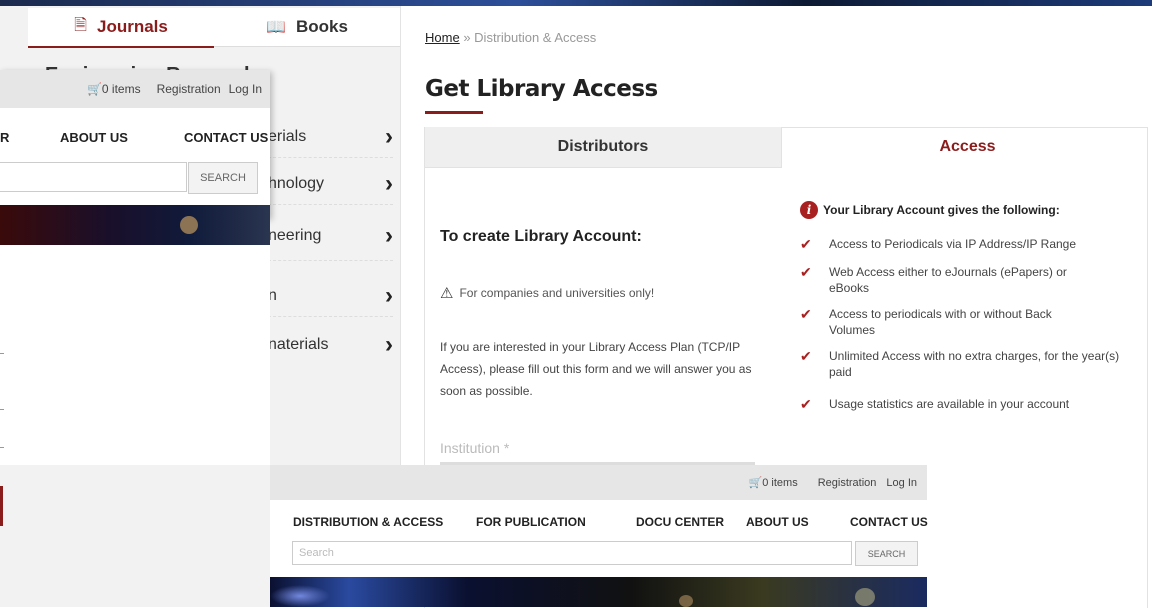 The height and width of the screenshot is (608, 1152). Describe the element at coordinates (80, 25) in the screenshot. I see `document-icon: 🗎` at that location.